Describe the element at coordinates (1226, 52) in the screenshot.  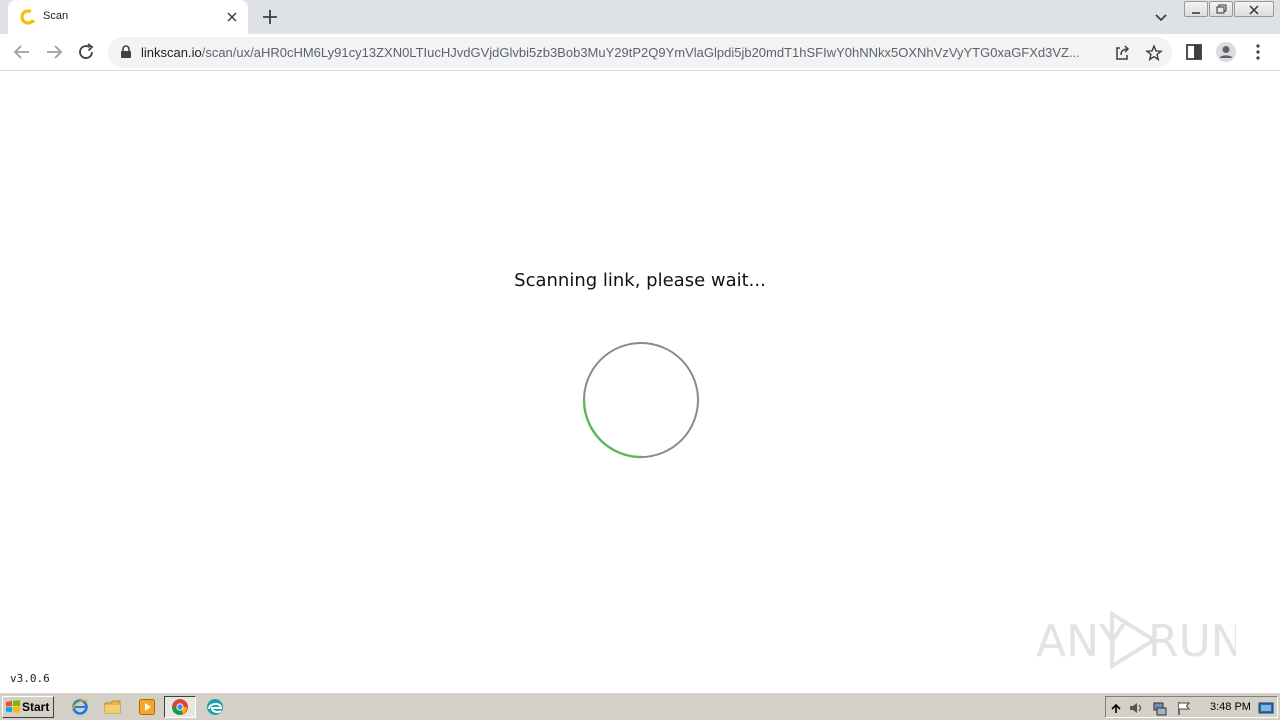
I see `profile-icon` at that location.